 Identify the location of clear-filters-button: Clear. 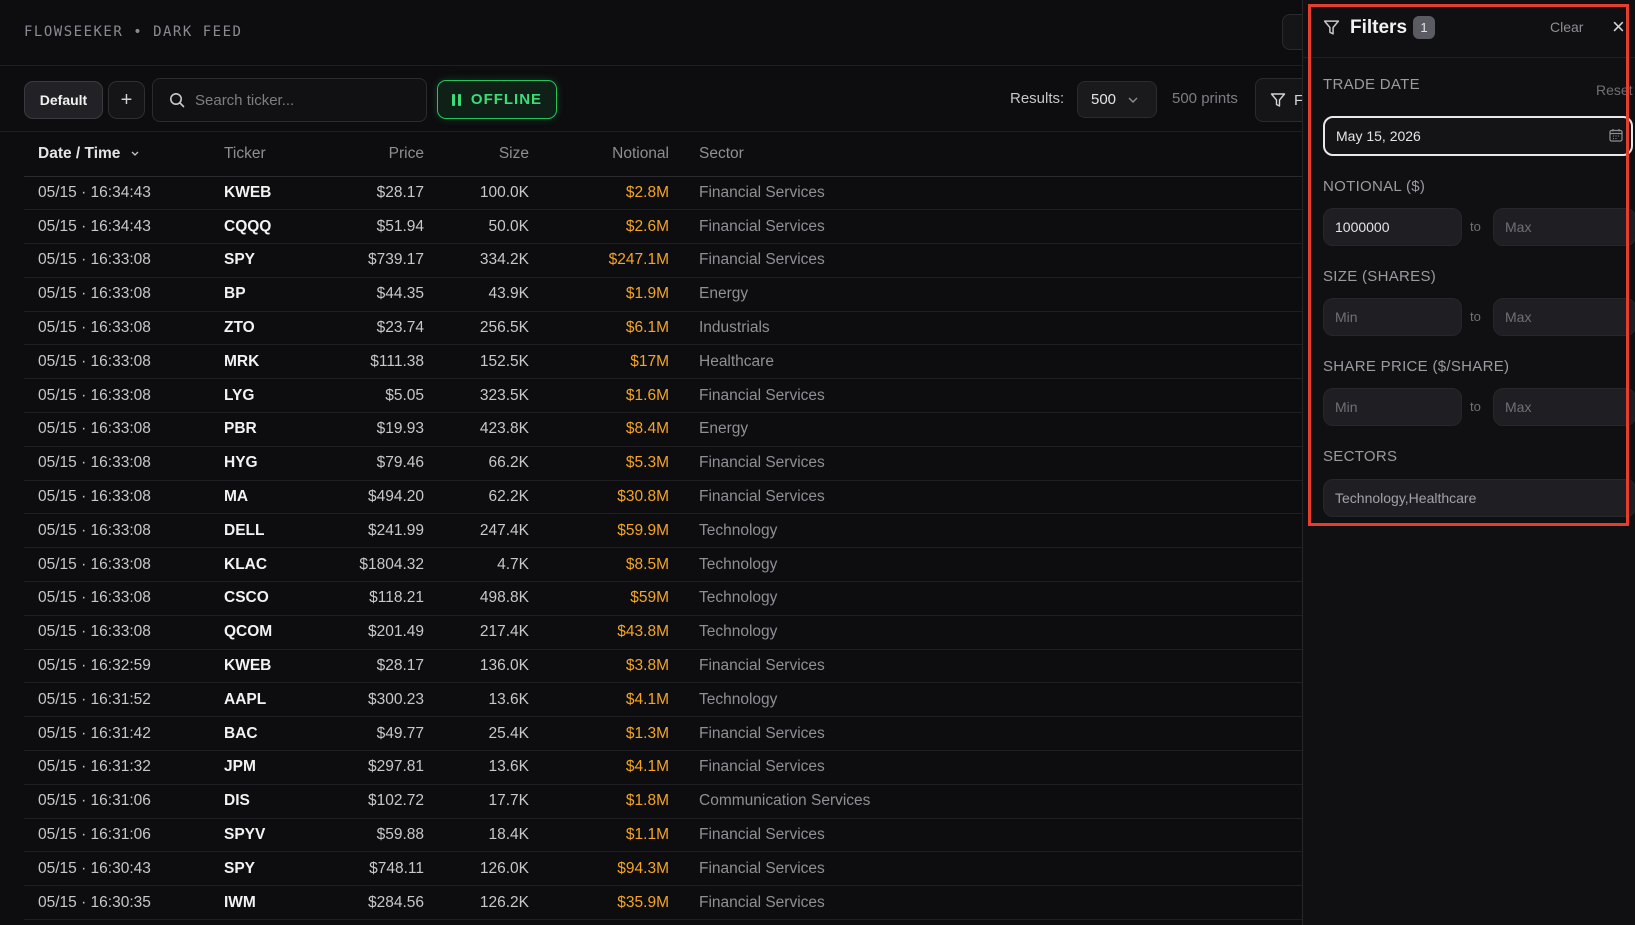
(1566, 27).